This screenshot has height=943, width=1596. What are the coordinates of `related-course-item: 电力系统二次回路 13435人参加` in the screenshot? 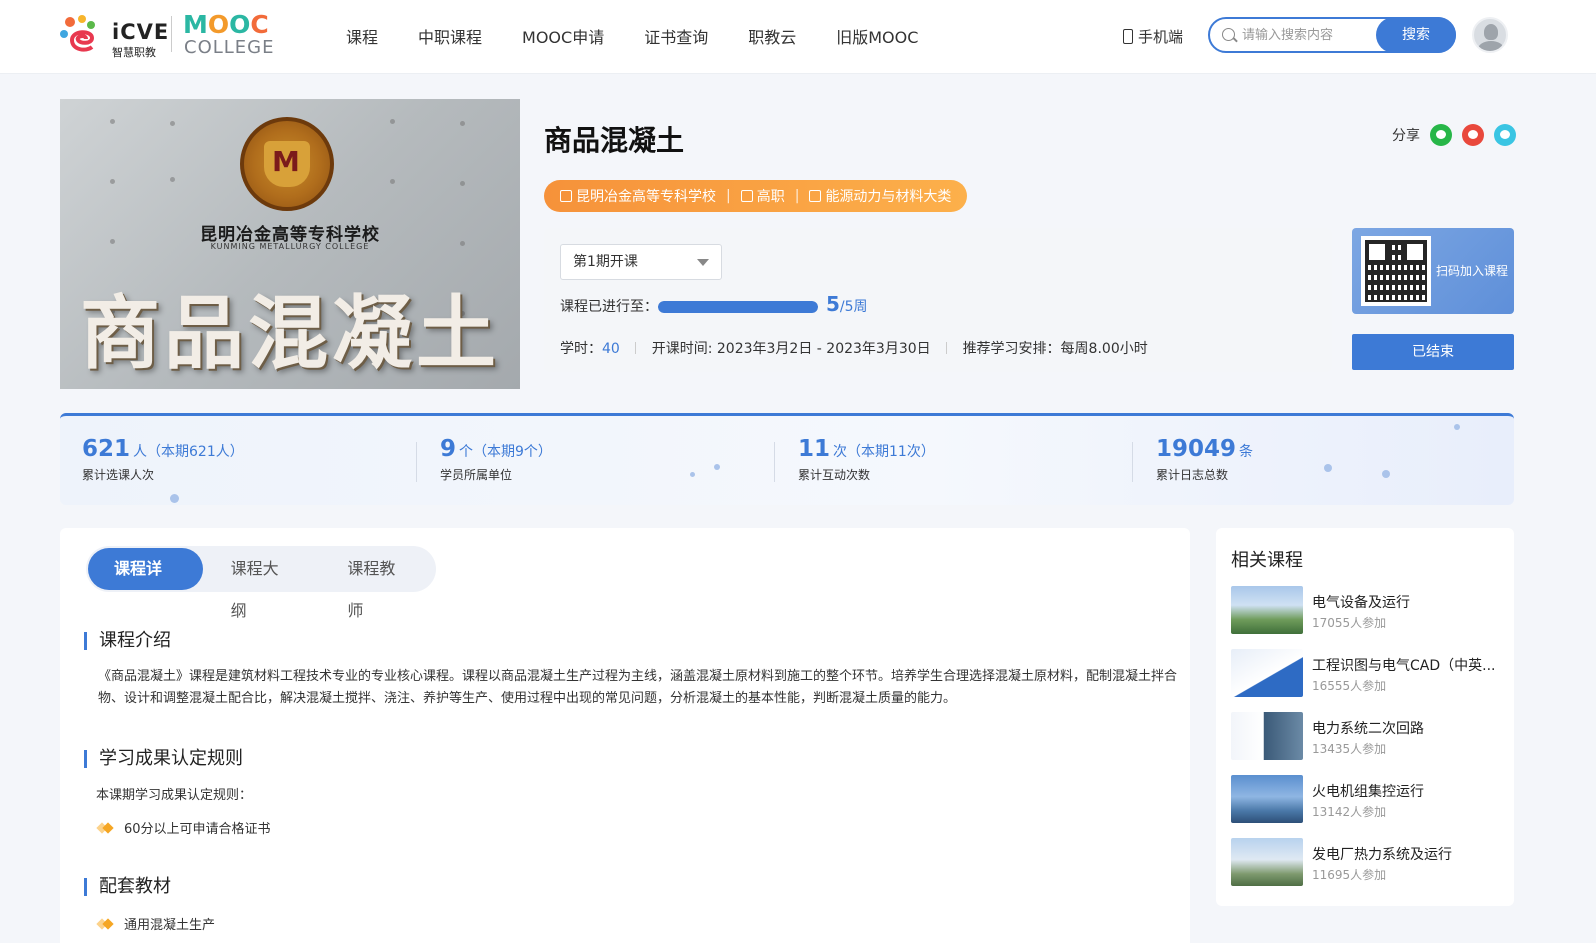 It's located at (1366, 736).